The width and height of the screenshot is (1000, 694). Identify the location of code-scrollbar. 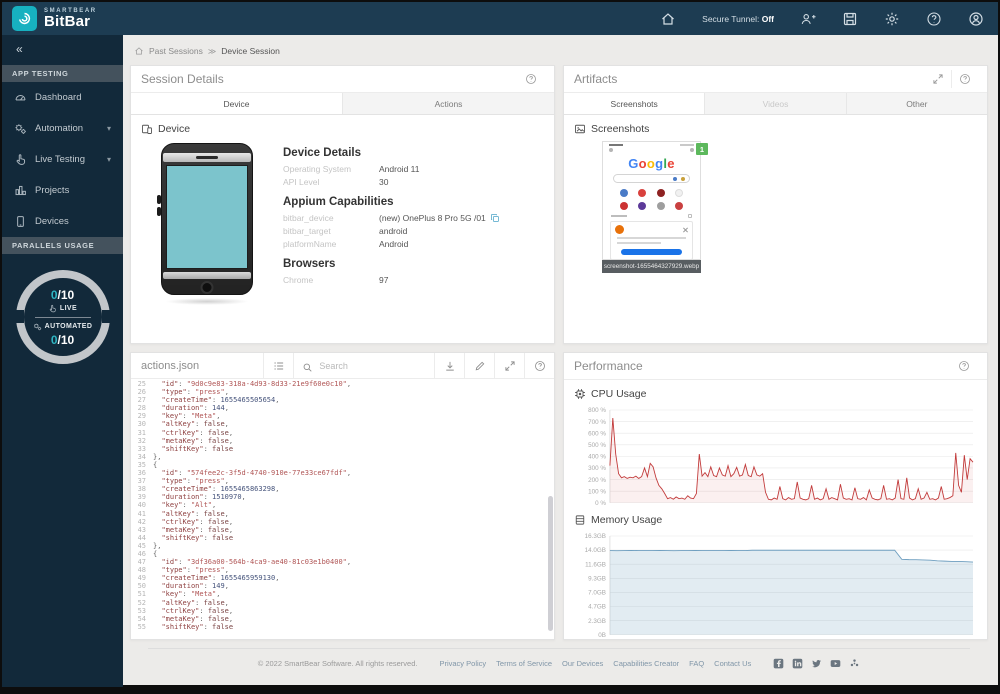
(550, 564).